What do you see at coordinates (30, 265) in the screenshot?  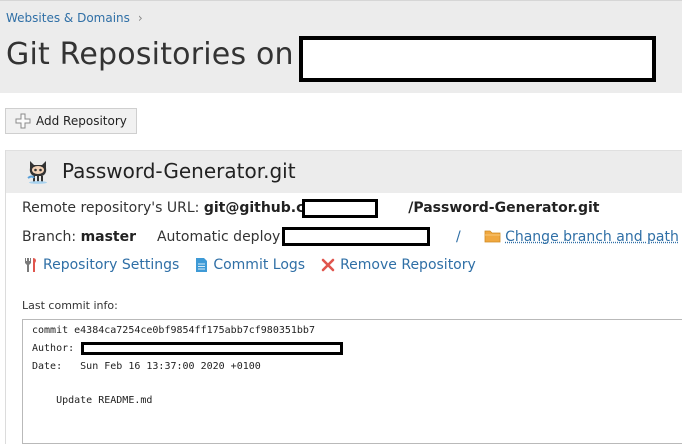 I see `tools-icon` at bounding box center [30, 265].